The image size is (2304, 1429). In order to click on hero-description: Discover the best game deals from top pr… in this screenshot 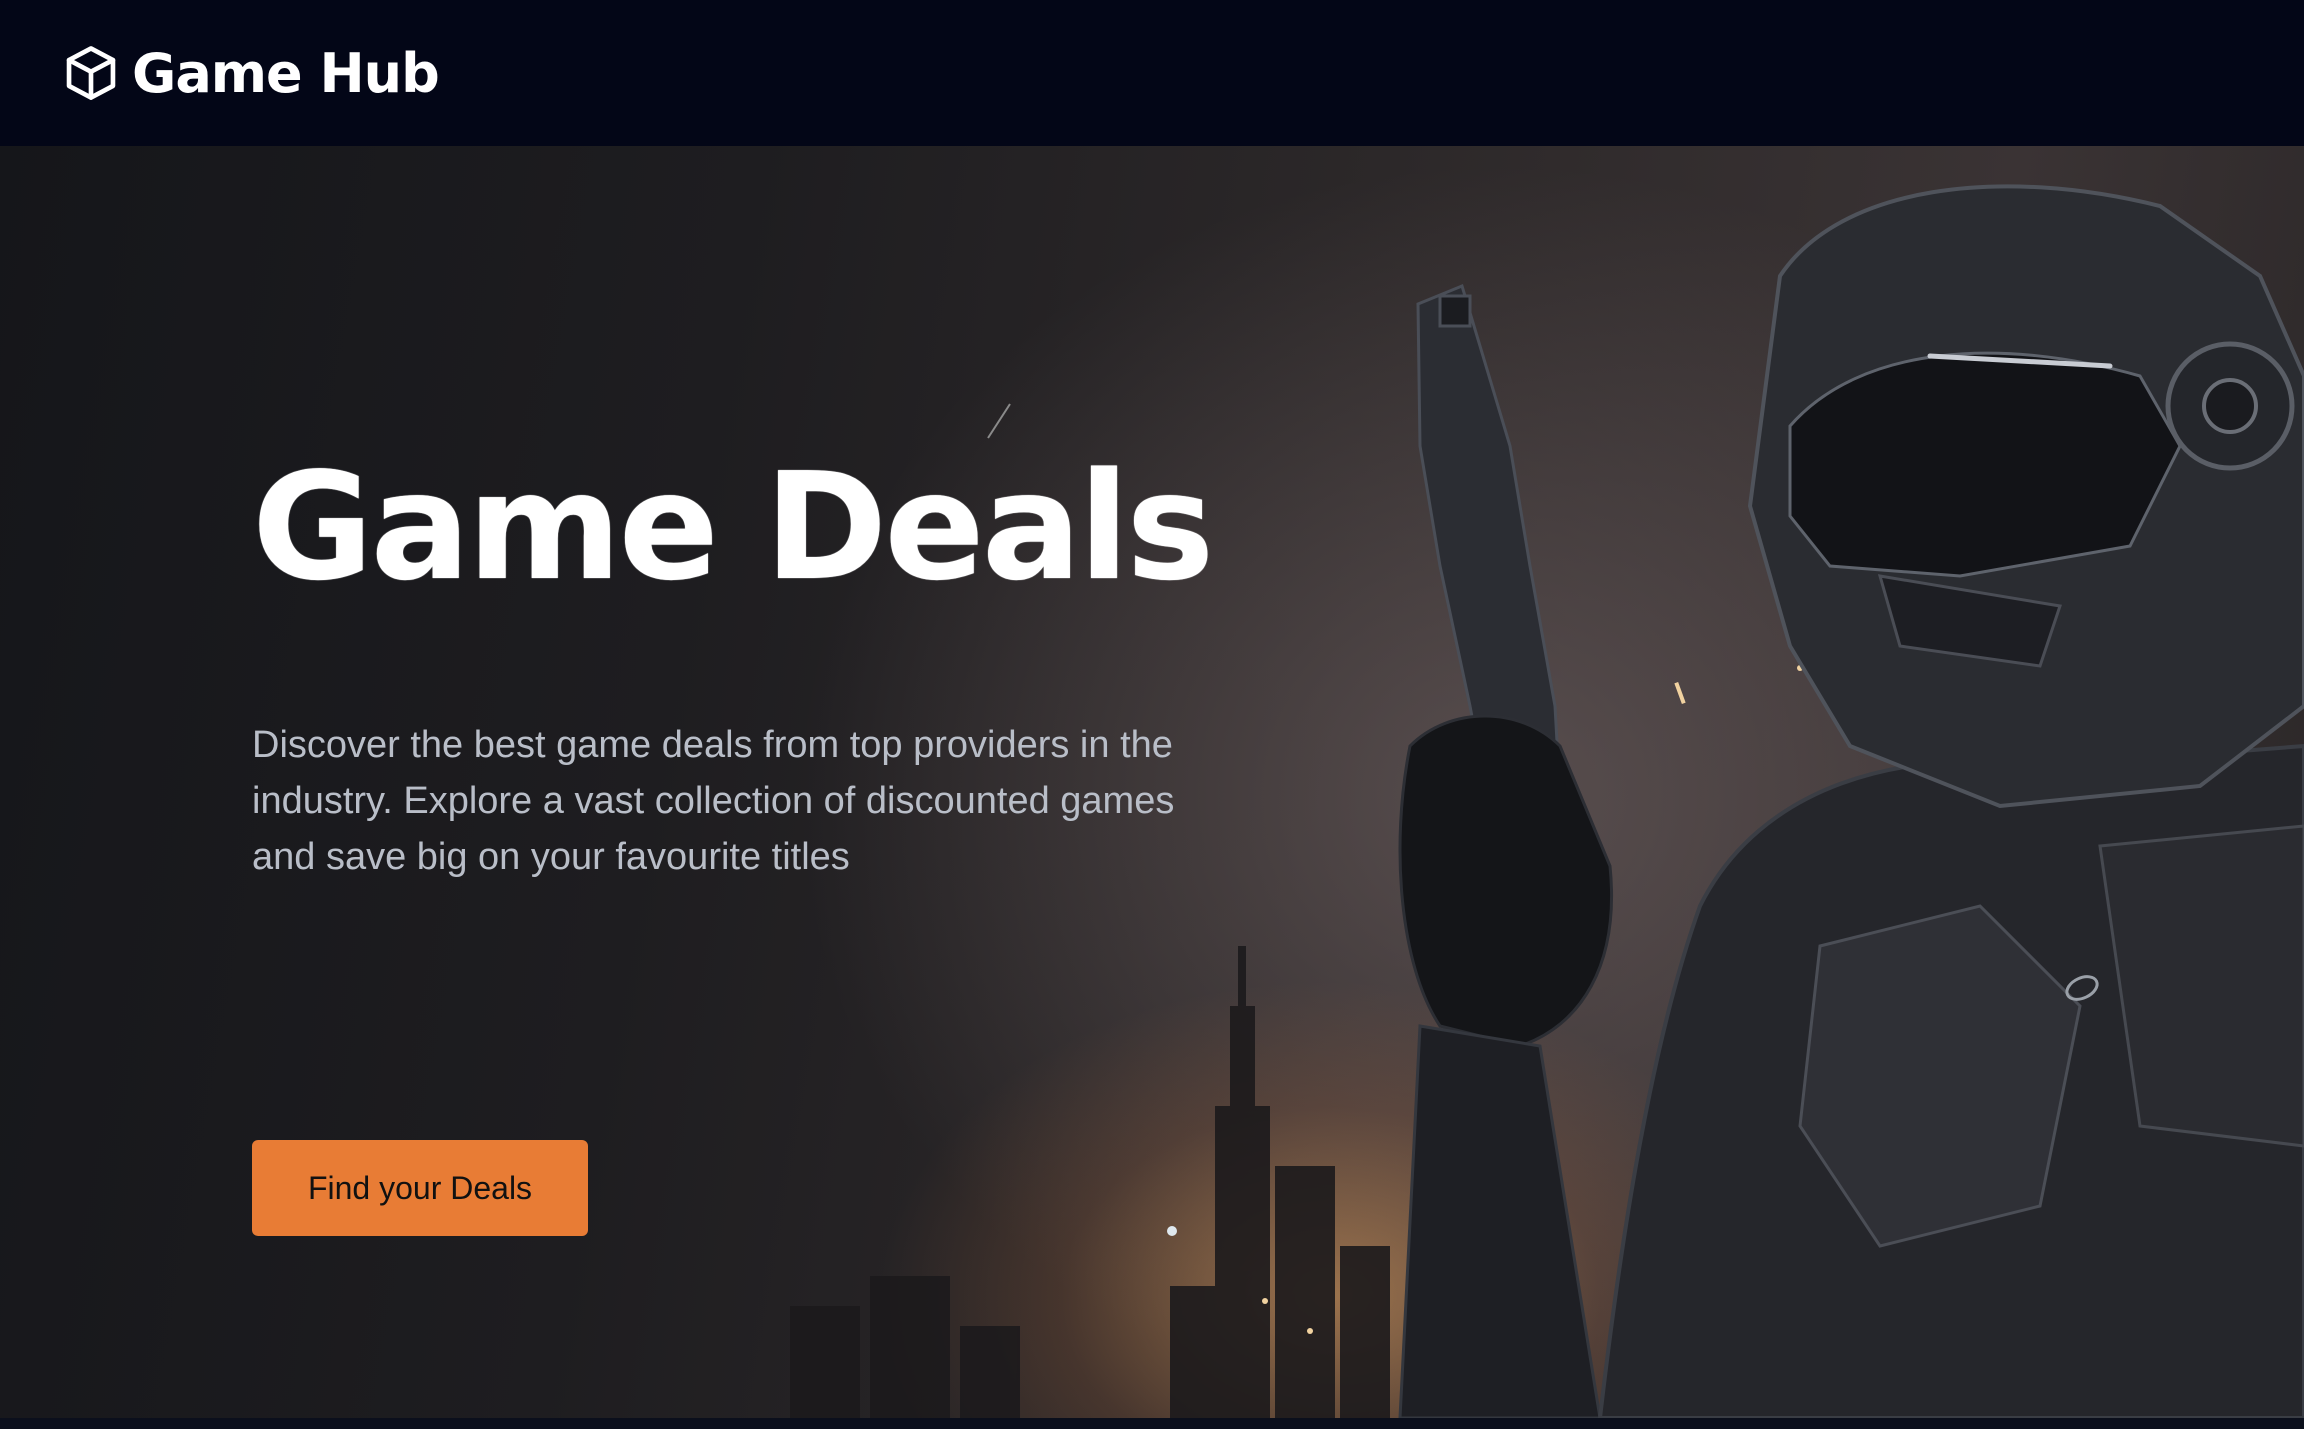, I will do `click(713, 800)`.